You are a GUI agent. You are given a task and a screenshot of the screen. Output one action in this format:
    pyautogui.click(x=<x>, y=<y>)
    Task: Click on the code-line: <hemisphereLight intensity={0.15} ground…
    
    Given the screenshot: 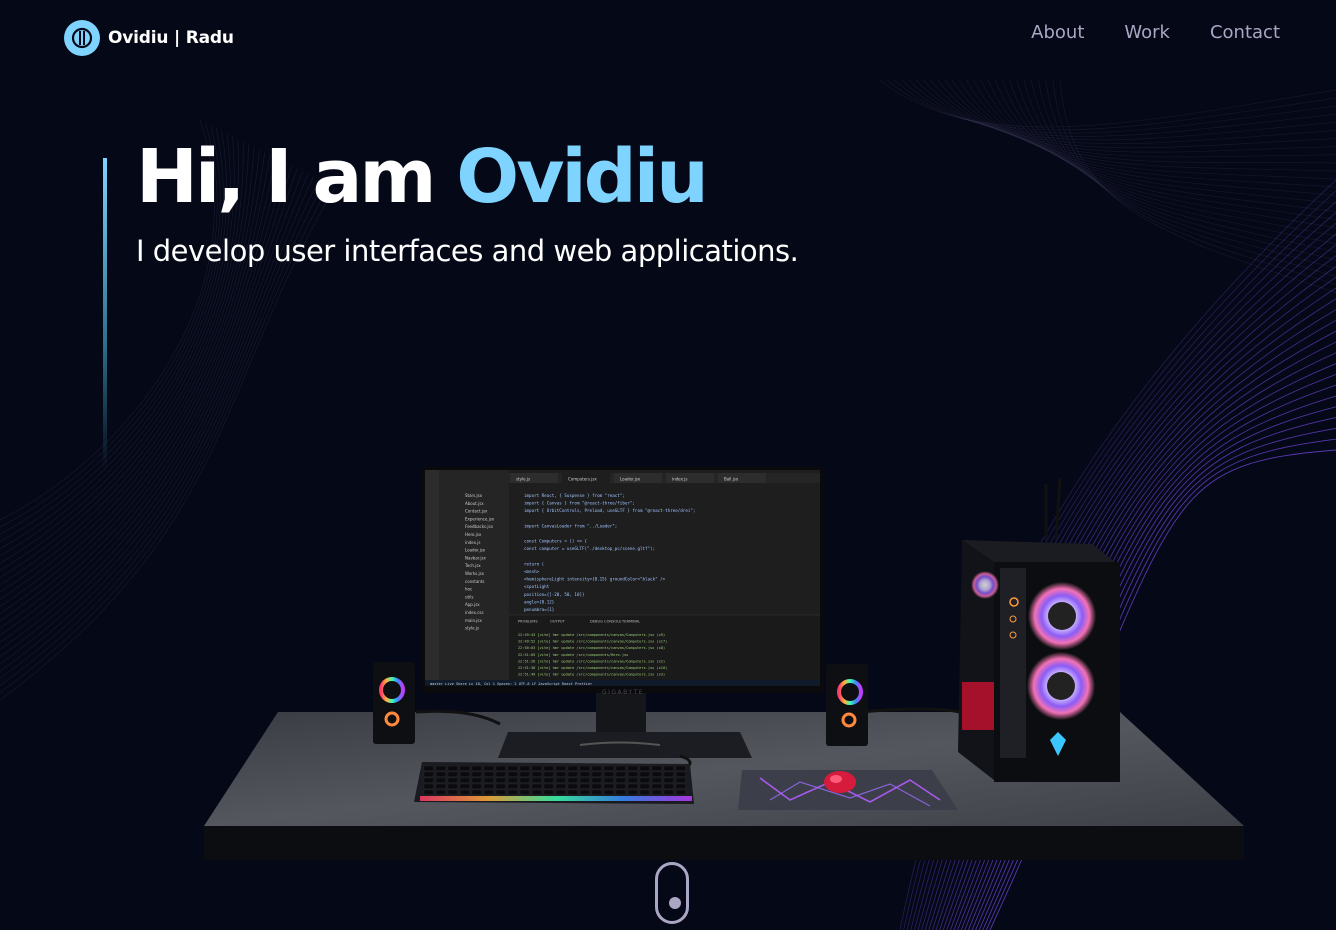 What is the action you would take?
    pyautogui.click(x=595, y=579)
    